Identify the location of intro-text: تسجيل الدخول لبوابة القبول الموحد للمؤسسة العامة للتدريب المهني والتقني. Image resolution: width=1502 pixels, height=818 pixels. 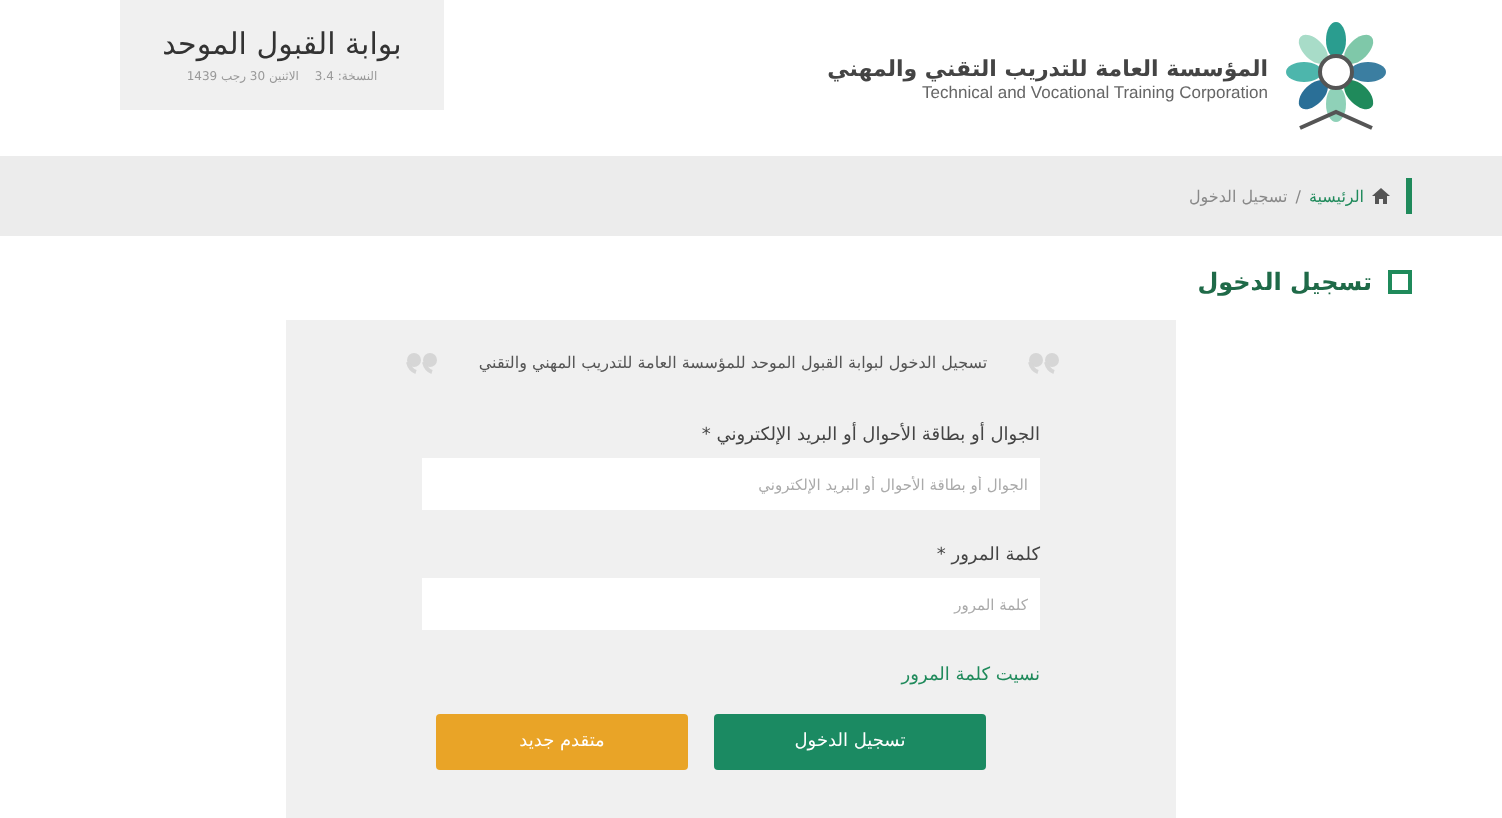
(733, 363).